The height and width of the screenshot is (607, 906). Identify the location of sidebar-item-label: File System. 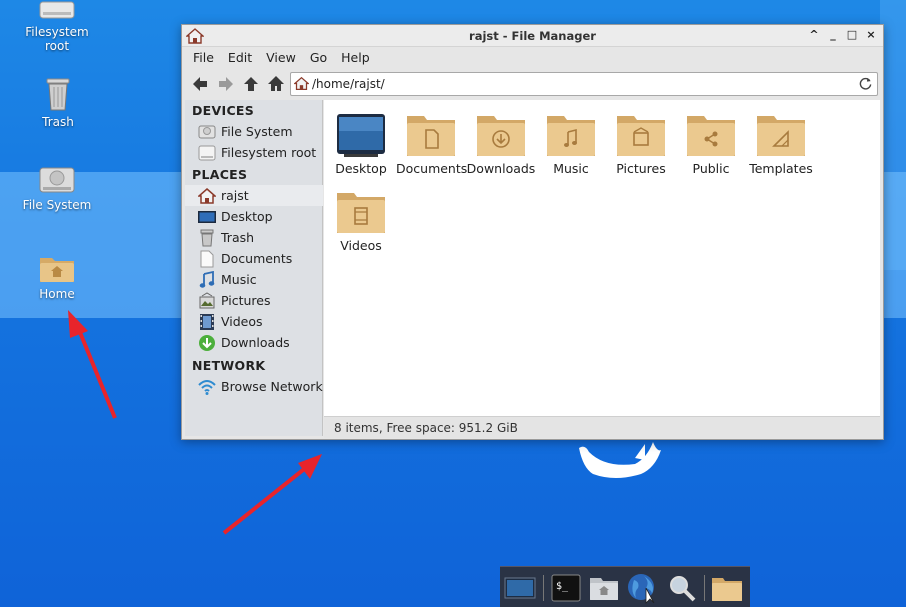
(257, 131).